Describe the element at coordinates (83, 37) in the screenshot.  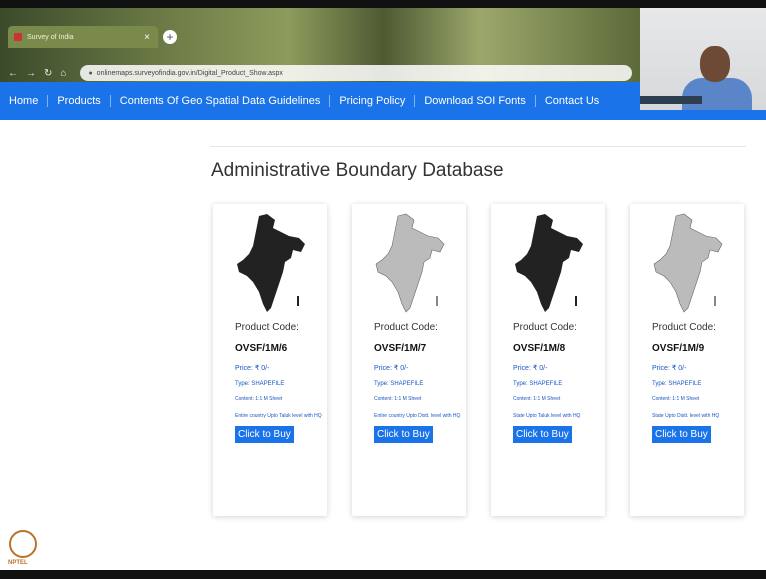
I see `browser-tab: Survey of India ×` at that location.